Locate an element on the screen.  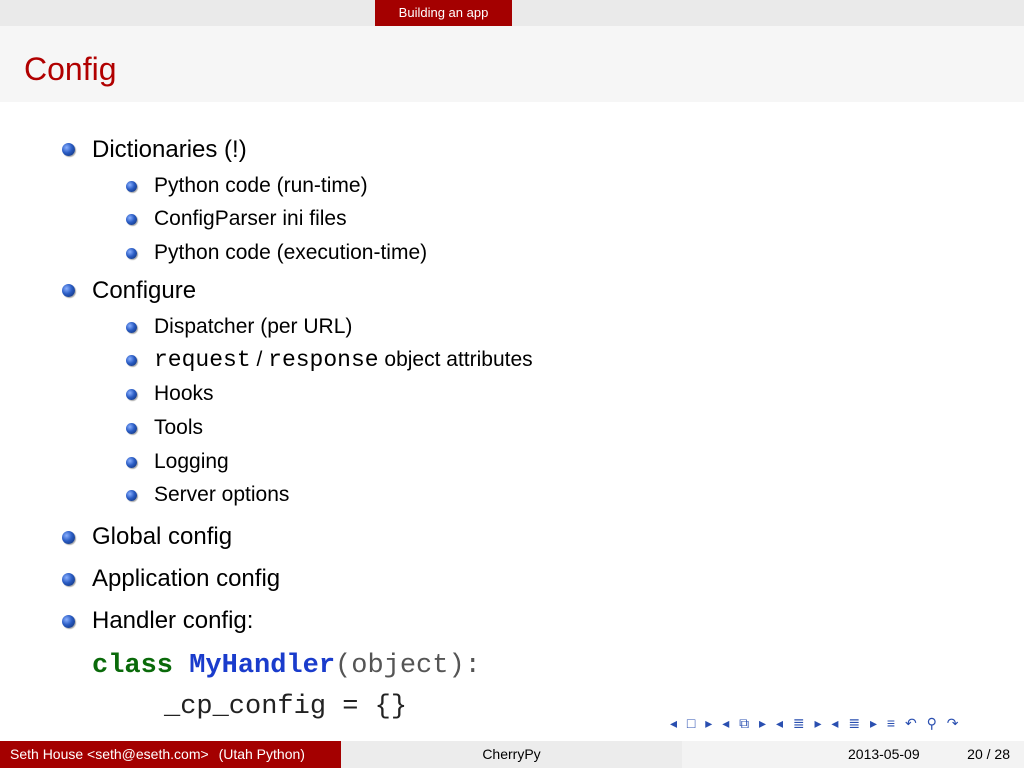
nav-subsection-left-icon: ◂ is located at coordinates (725, 723).